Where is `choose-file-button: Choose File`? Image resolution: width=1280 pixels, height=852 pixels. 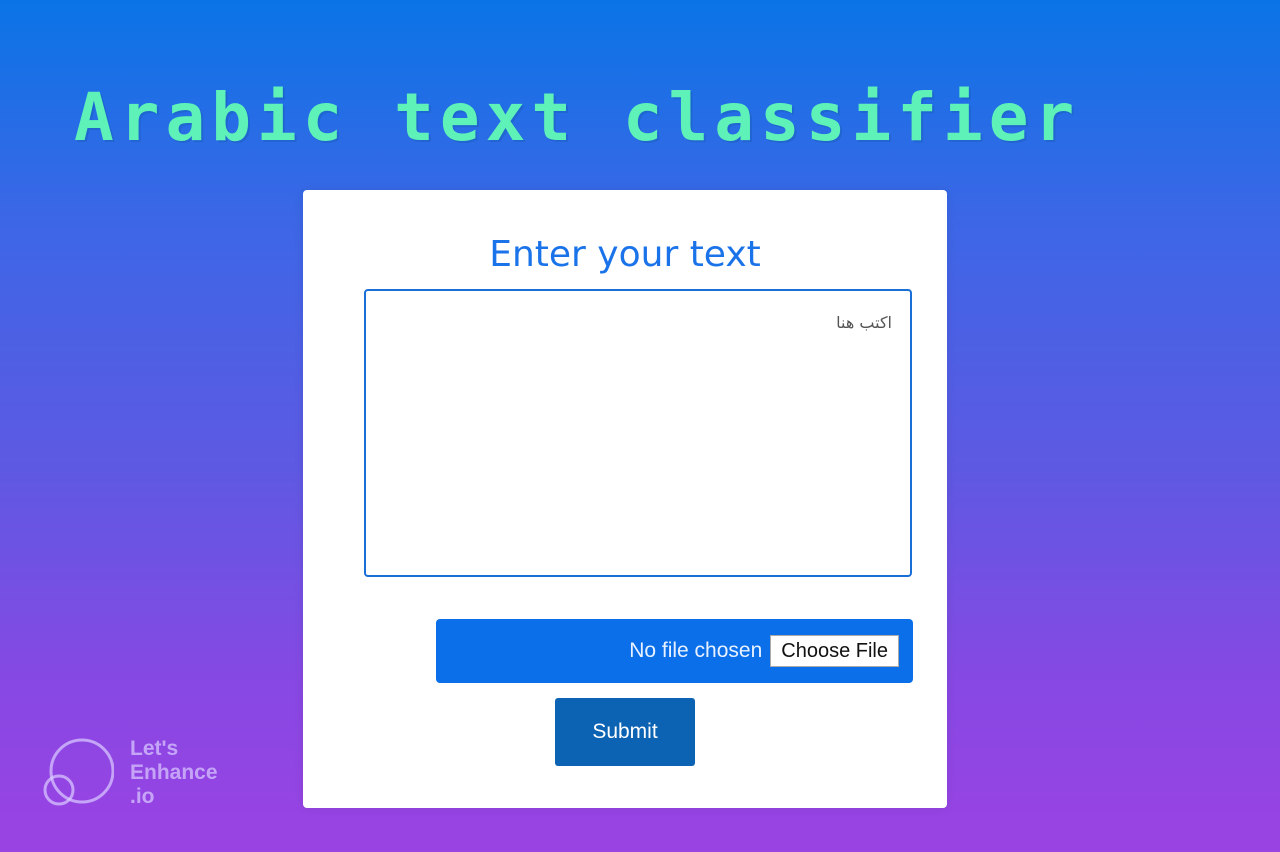
choose-file-button: Choose File is located at coordinates (834, 651).